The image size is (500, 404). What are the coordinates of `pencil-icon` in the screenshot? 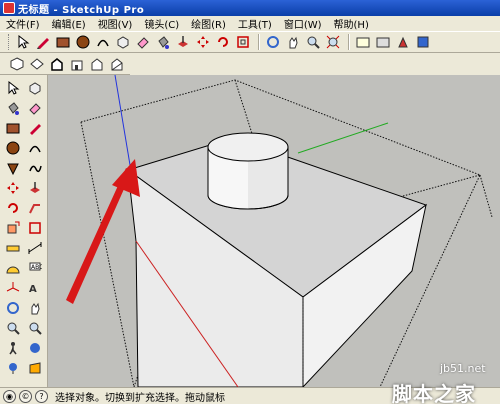 It's located at (42, 42).